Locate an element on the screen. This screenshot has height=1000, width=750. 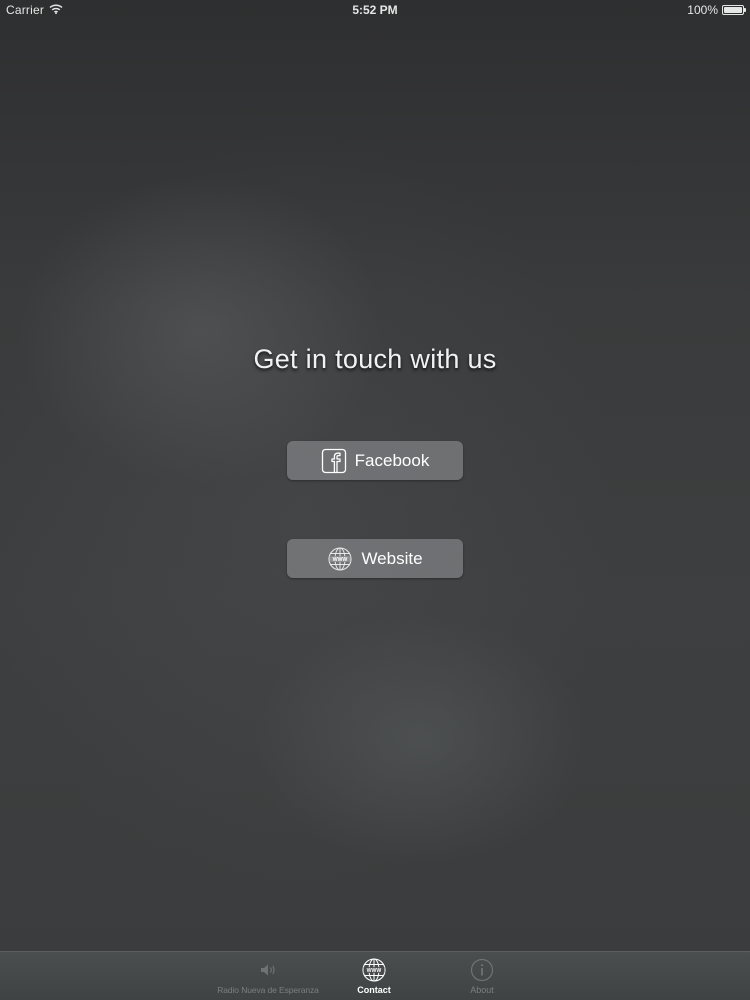
tab-radio-label: Radio Nueva de Esperanza is located at coordinates (268, 990).